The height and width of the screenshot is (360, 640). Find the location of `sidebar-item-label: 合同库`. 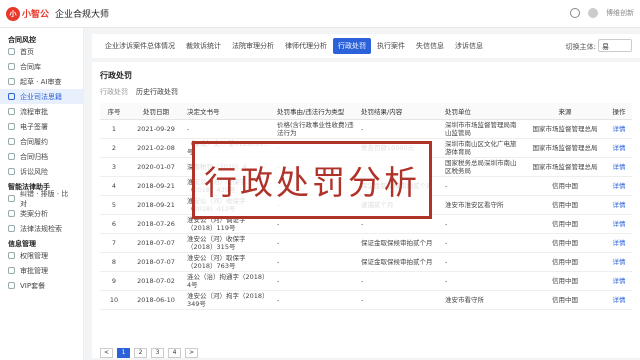

sidebar-item-label: 合同库 is located at coordinates (30, 66).